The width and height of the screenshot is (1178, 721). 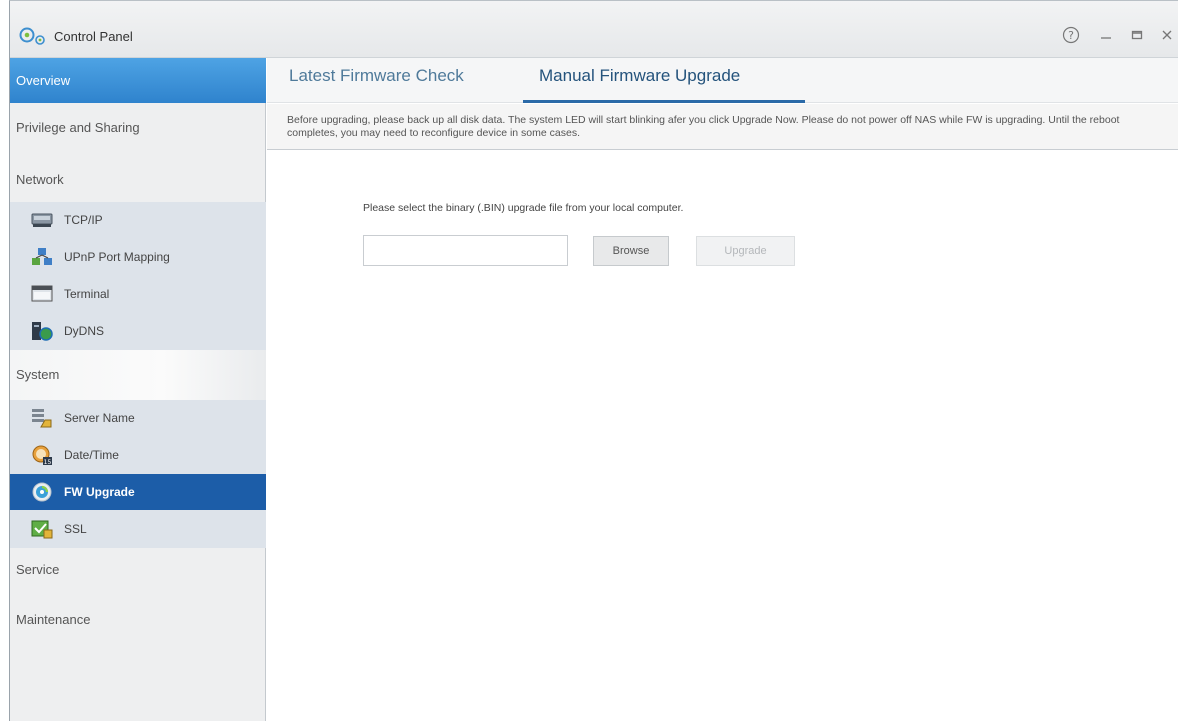 I want to click on sidebar-item-label: Server Name, so click(x=99, y=418).